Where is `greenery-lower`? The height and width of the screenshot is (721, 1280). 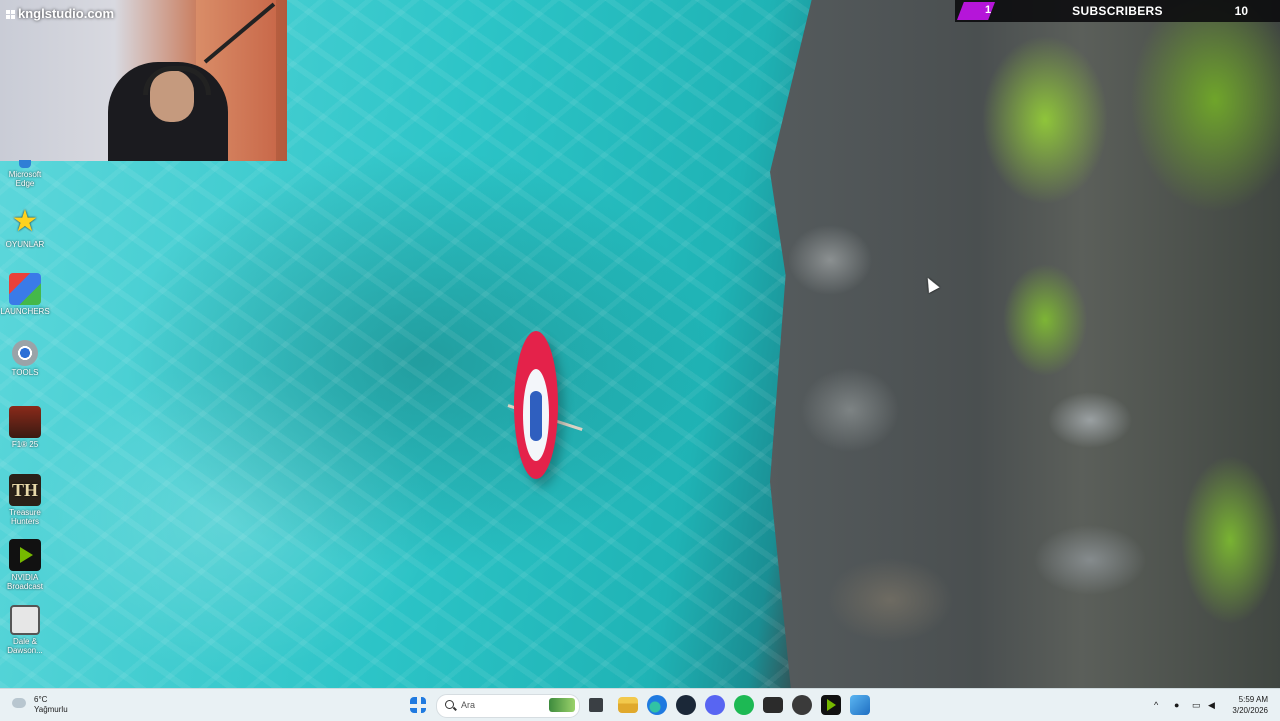
greenery-lower is located at coordinates (1210, 540).